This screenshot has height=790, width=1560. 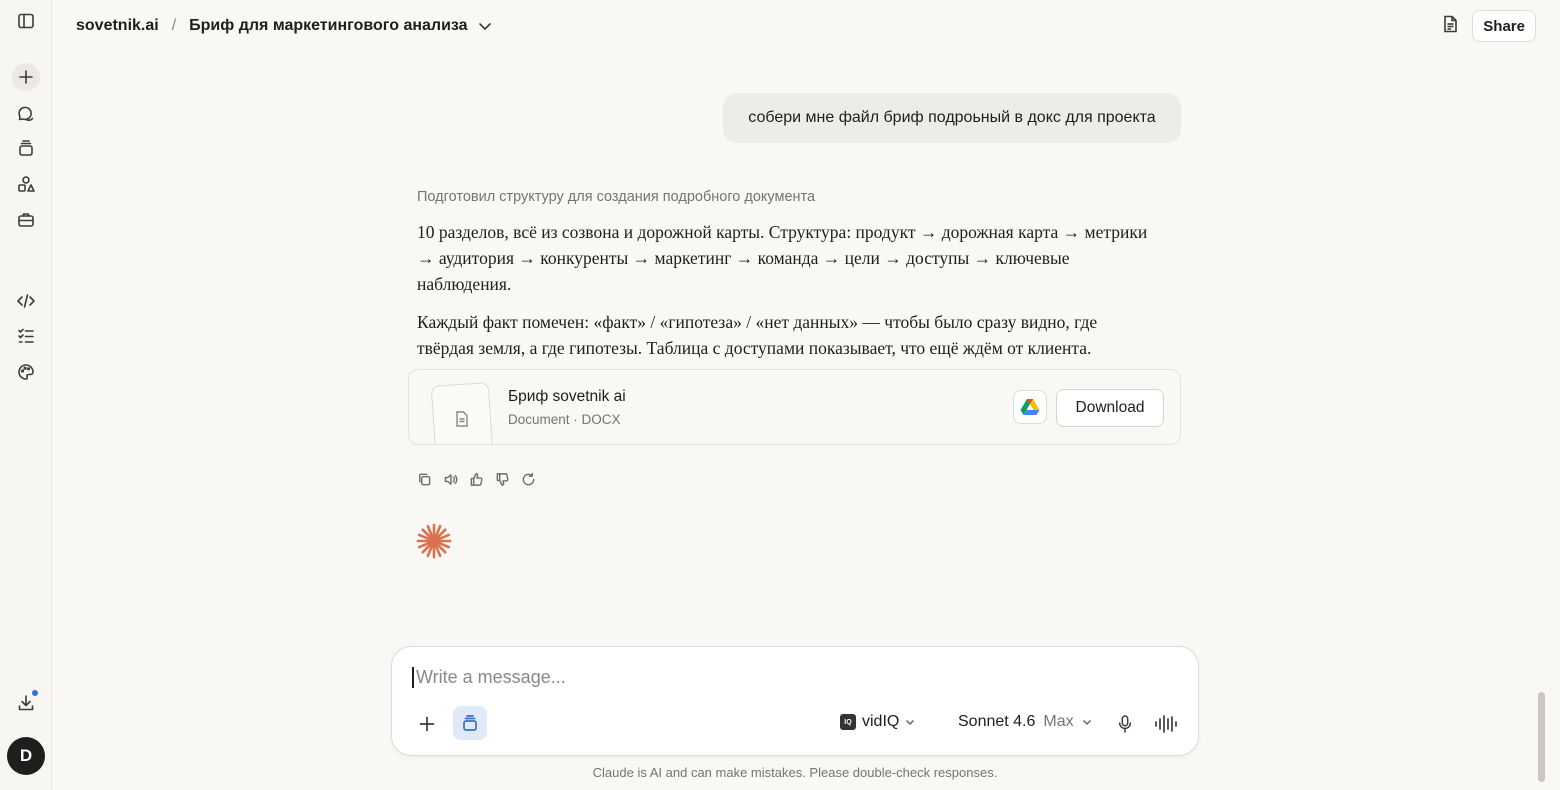 I want to click on retry-icon, so click(x=528, y=479).